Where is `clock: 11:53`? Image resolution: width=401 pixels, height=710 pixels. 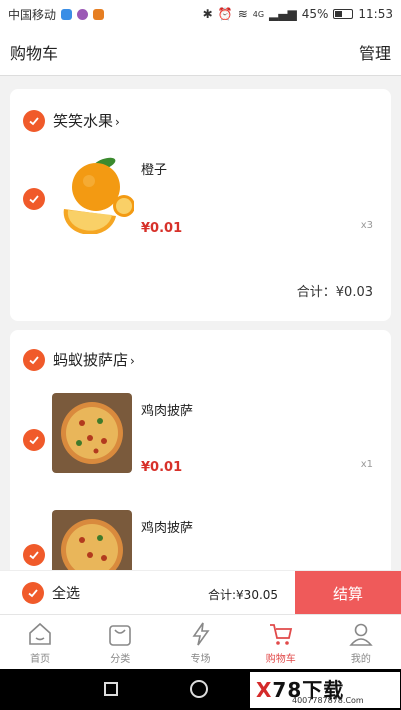 clock: 11:53 is located at coordinates (375, 14).